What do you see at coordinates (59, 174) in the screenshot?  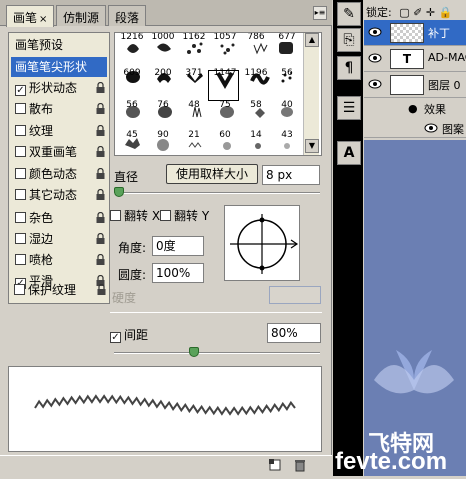 I see `list-item-color-dynamics: 颜色动态` at bounding box center [59, 174].